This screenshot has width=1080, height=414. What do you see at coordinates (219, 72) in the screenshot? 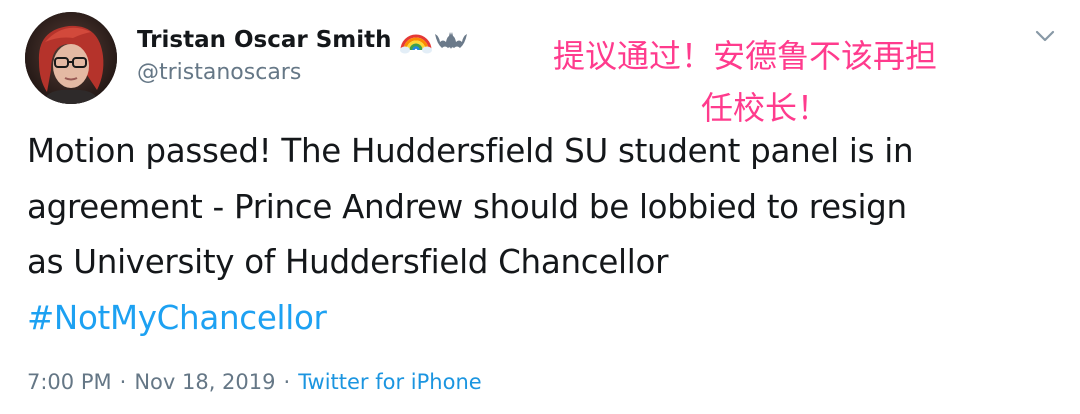
I see `author-handle: @tristanoscars` at bounding box center [219, 72].